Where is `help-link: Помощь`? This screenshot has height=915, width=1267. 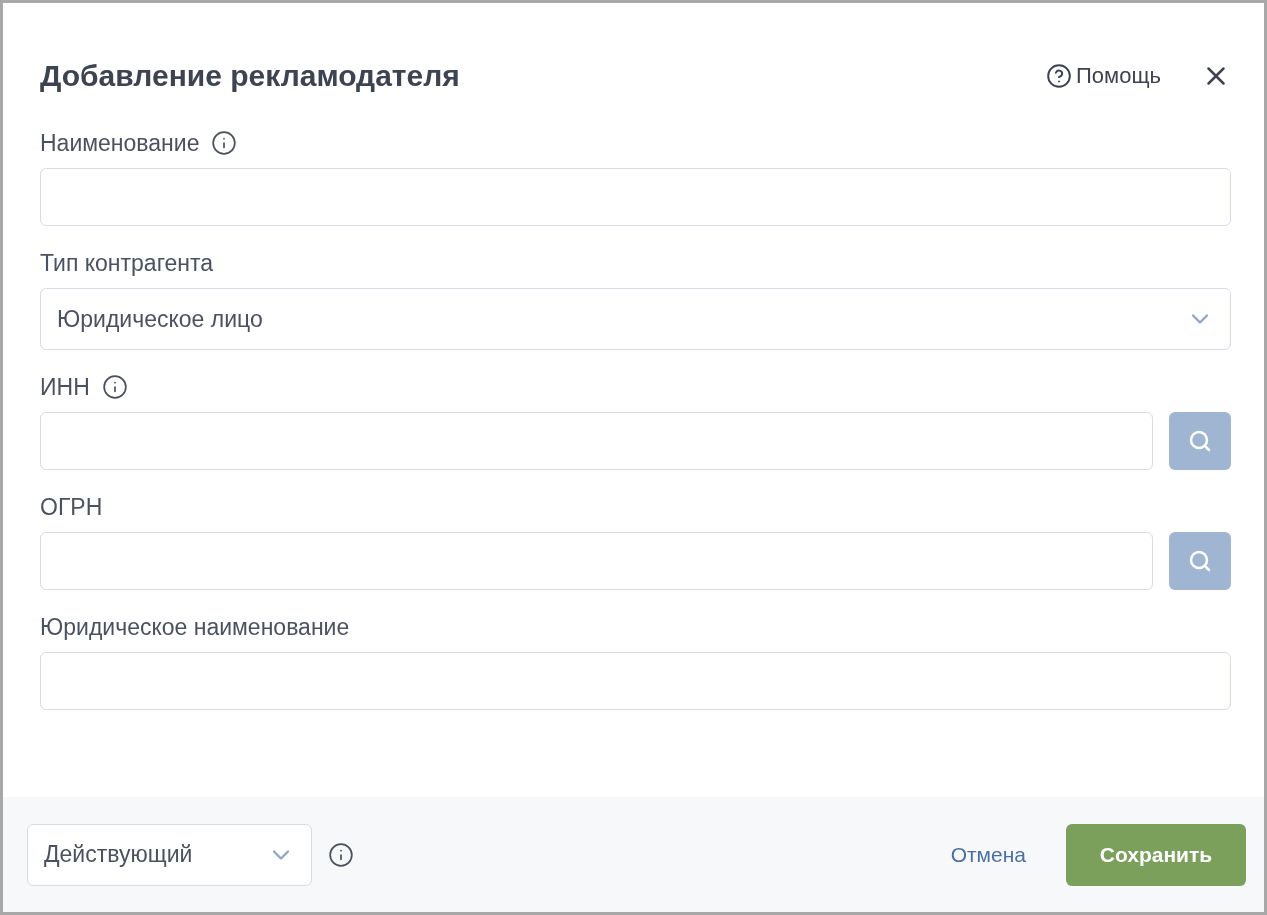 help-link: Помощь is located at coordinates (1103, 75).